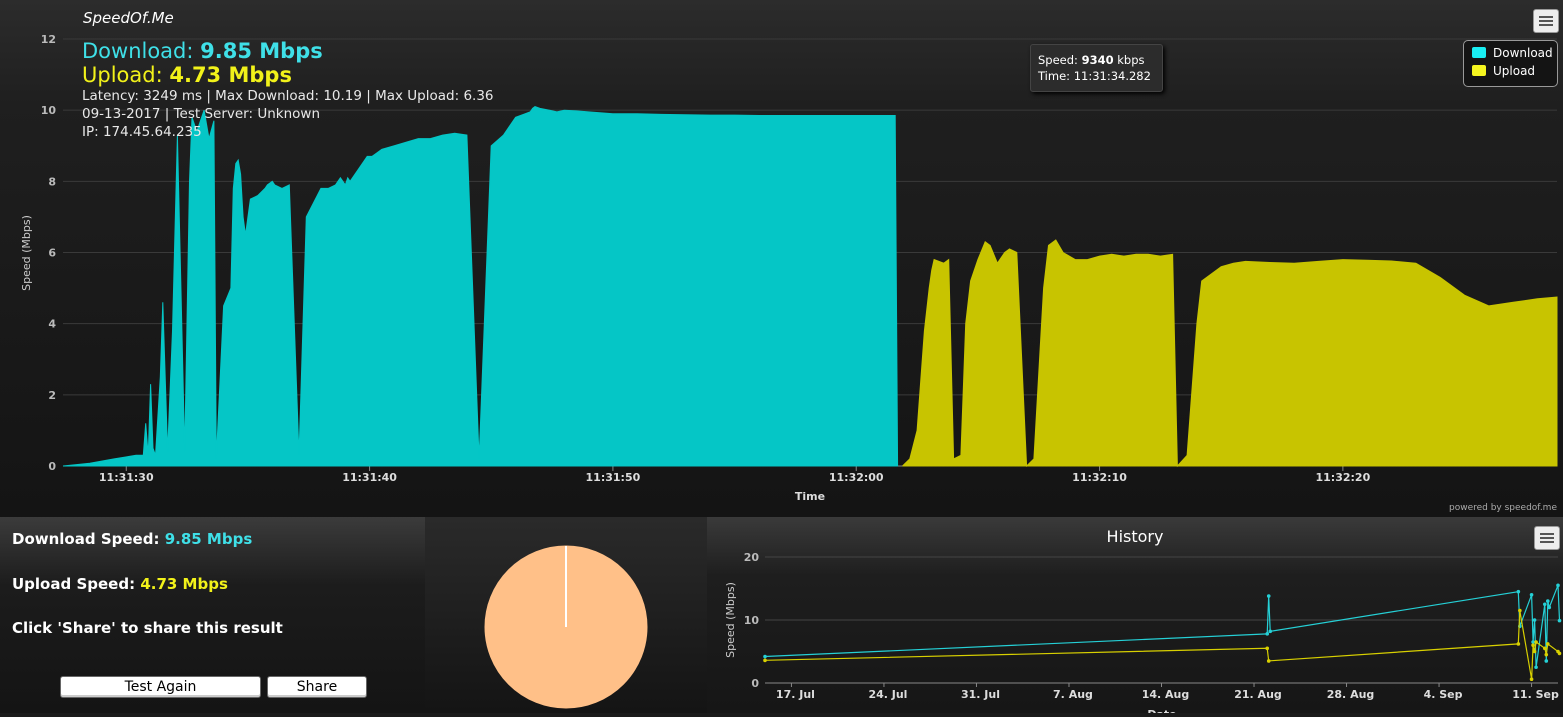  What do you see at coordinates (1166, 694) in the screenshot?
I see `history-x-tick-label: 14. Aug` at bounding box center [1166, 694].